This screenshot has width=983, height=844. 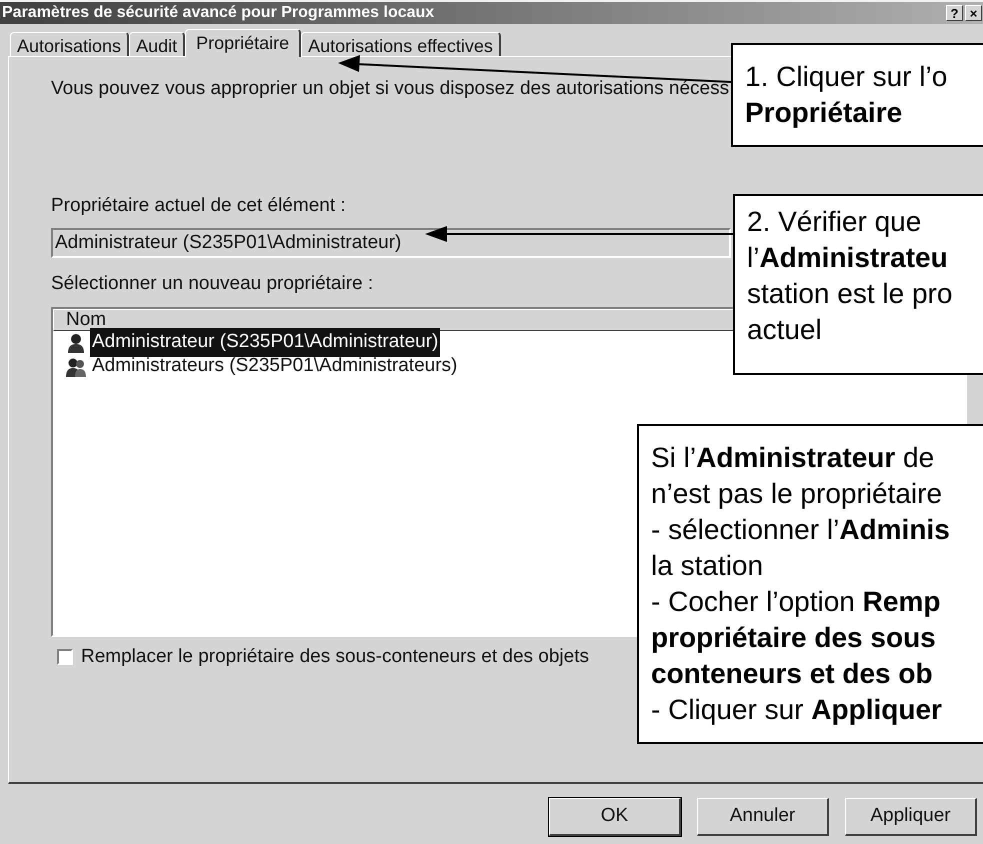 I want to click on close-button: ×, so click(x=973, y=13).